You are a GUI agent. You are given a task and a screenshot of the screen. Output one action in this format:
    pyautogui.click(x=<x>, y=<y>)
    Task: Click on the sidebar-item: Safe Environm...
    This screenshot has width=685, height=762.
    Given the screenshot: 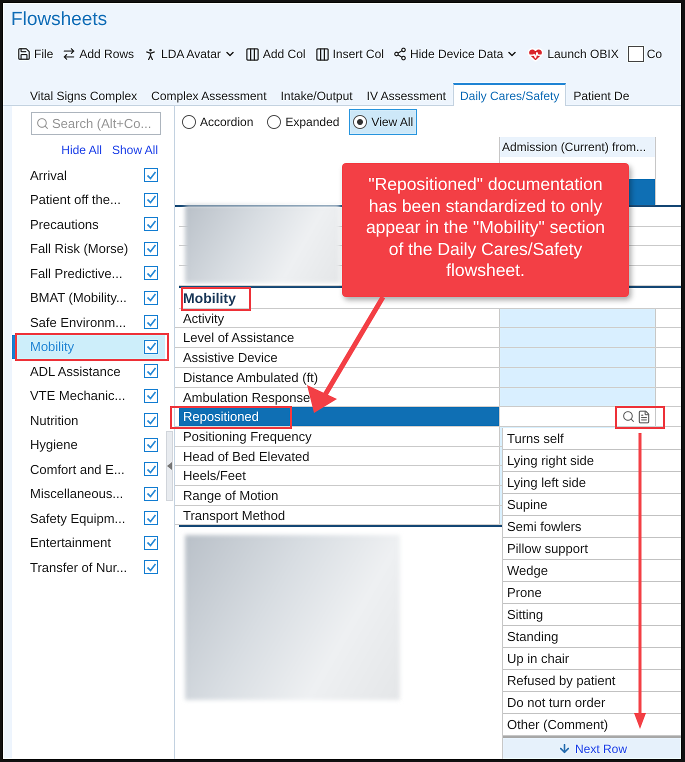 What is the action you would take?
    pyautogui.click(x=88, y=322)
    